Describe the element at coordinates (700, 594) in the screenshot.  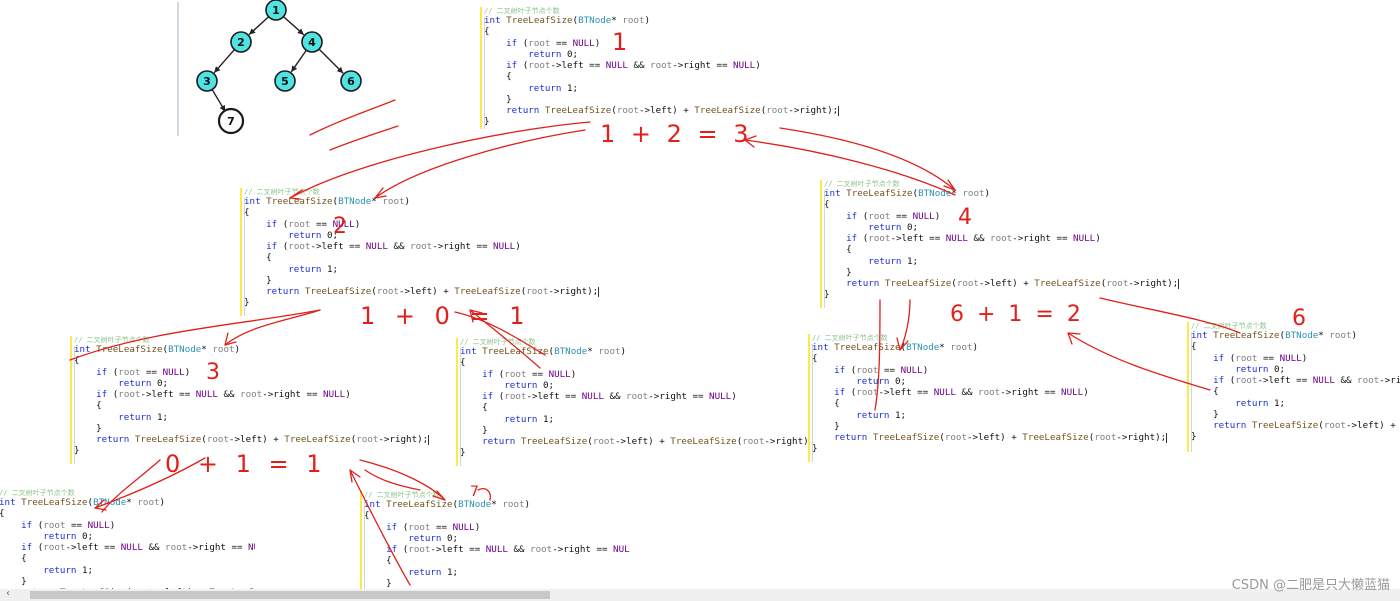
I see `horizontal-scrollbar: ‹` at that location.